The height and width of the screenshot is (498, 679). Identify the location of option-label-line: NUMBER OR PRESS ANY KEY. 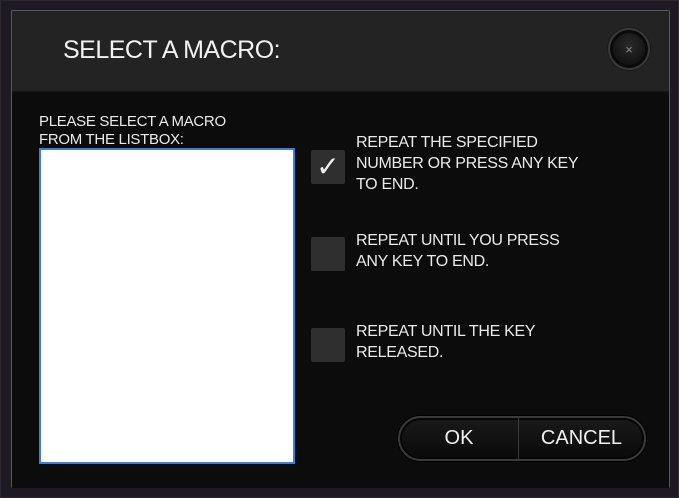
(467, 163).